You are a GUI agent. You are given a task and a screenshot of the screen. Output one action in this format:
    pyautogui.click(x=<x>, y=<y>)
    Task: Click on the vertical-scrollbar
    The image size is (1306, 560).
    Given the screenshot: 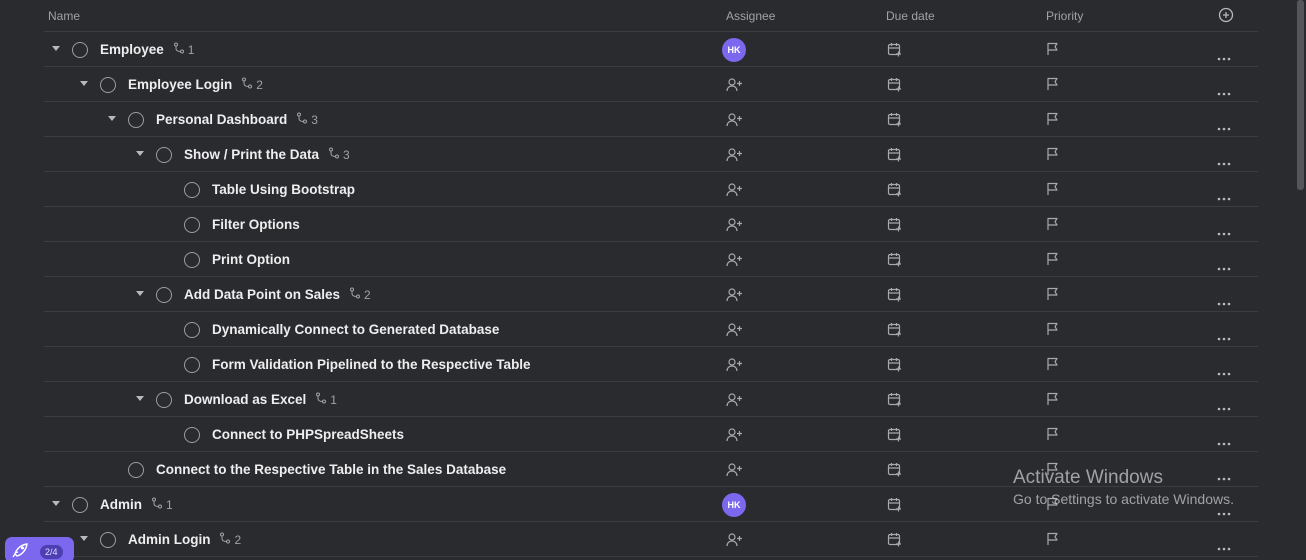 What is the action you would take?
    pyautogui.click(x=1300, y=95)
    